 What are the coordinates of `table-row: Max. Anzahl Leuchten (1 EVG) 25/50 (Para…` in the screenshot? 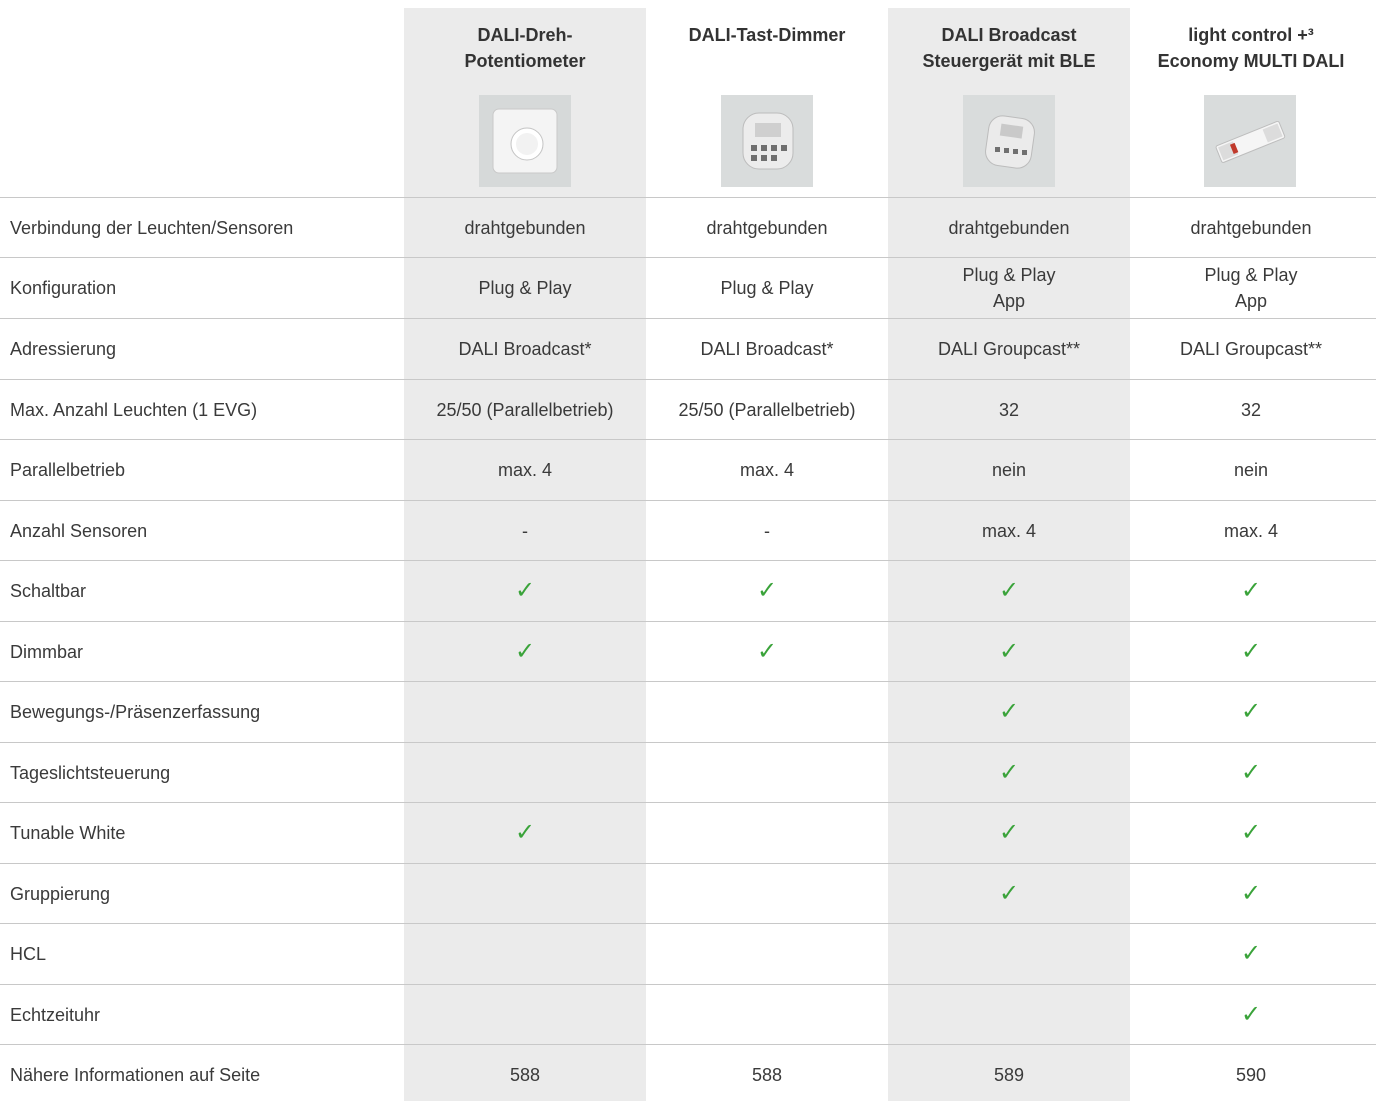 It's located at (688, 410).